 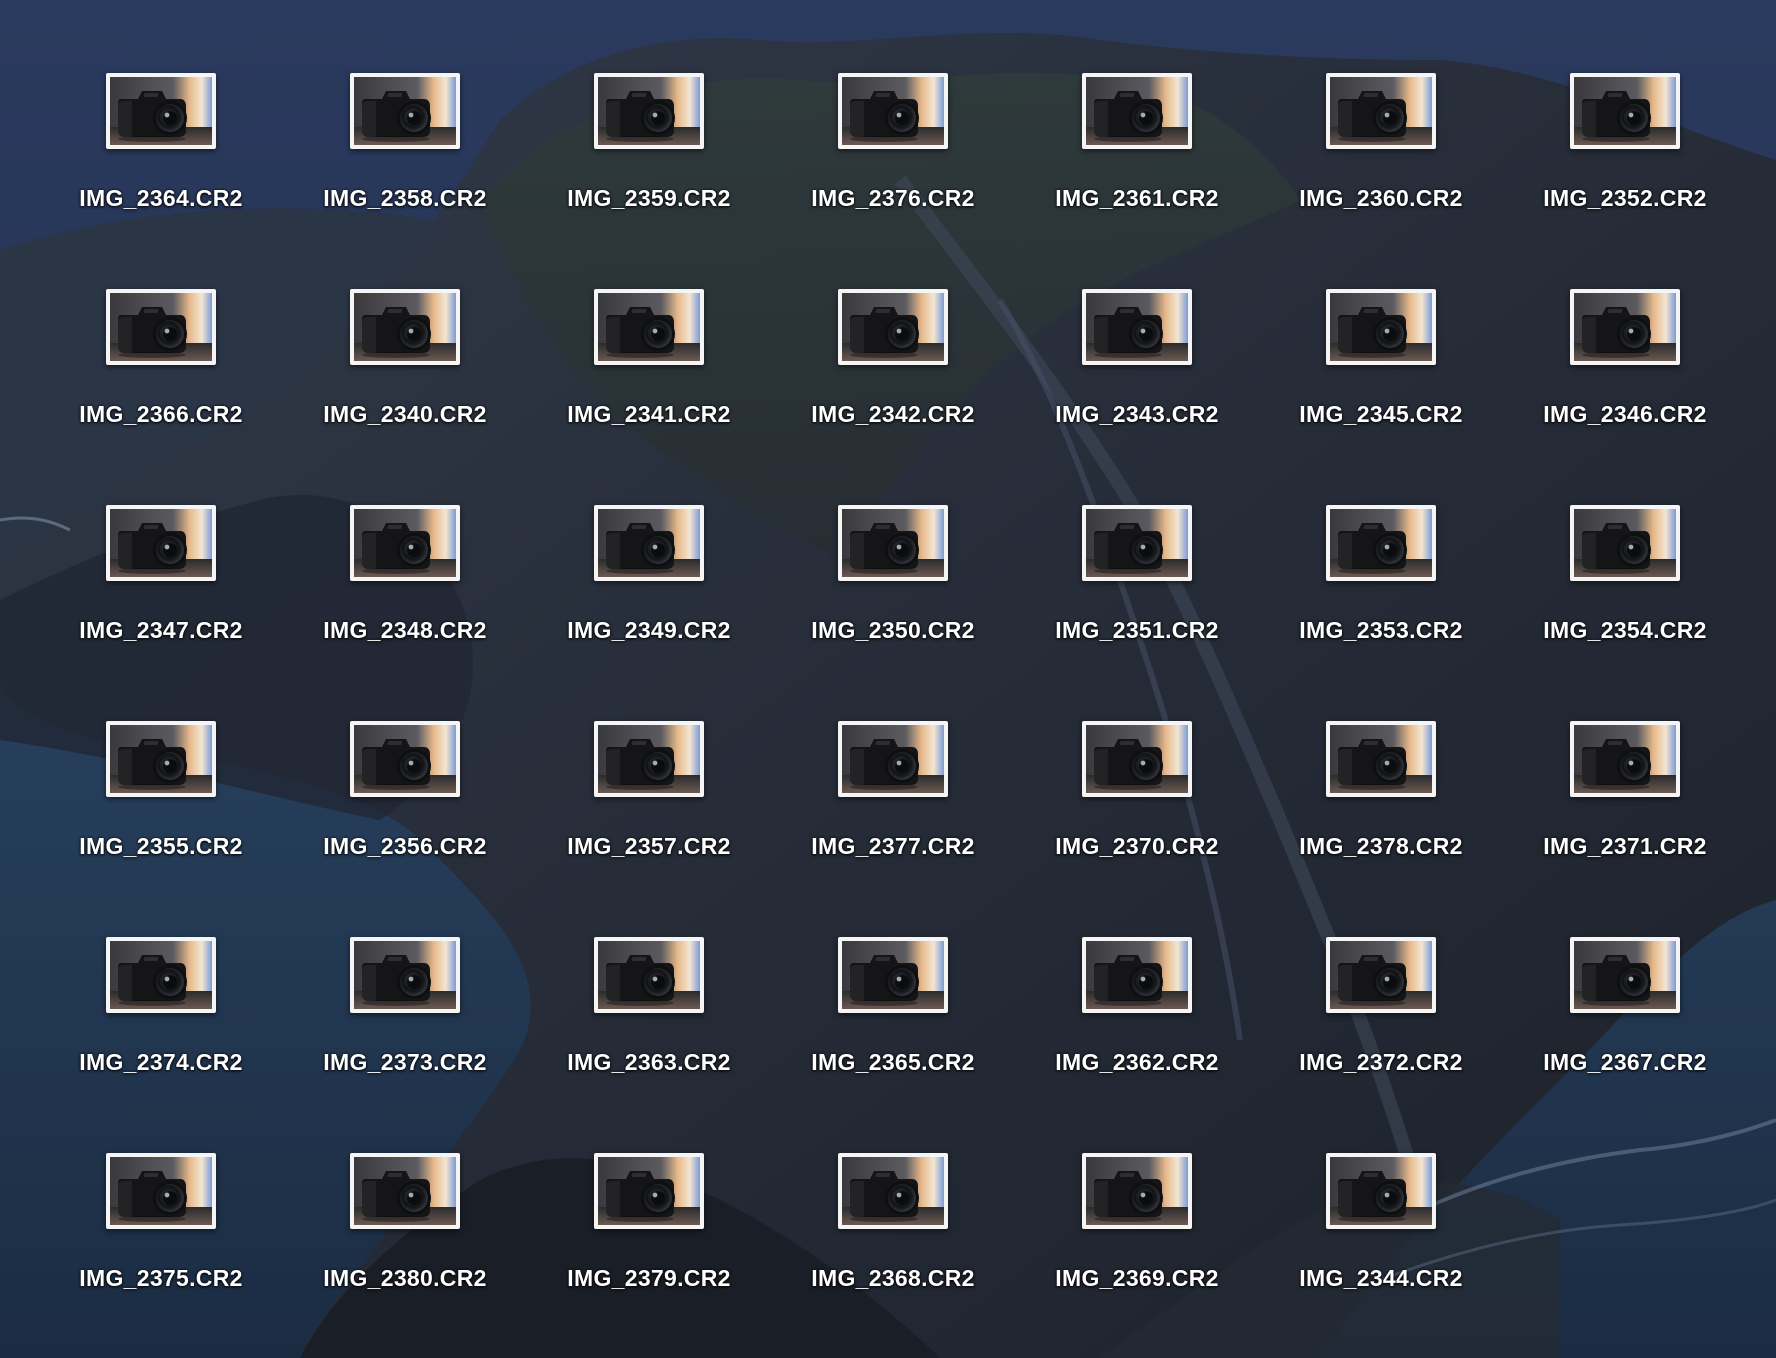 What do you see at coordinates (161, 1238) in the screenshot?
I see `desktop-file-icon: IMG_2375.CR2` at bounding box center [161, 1238].